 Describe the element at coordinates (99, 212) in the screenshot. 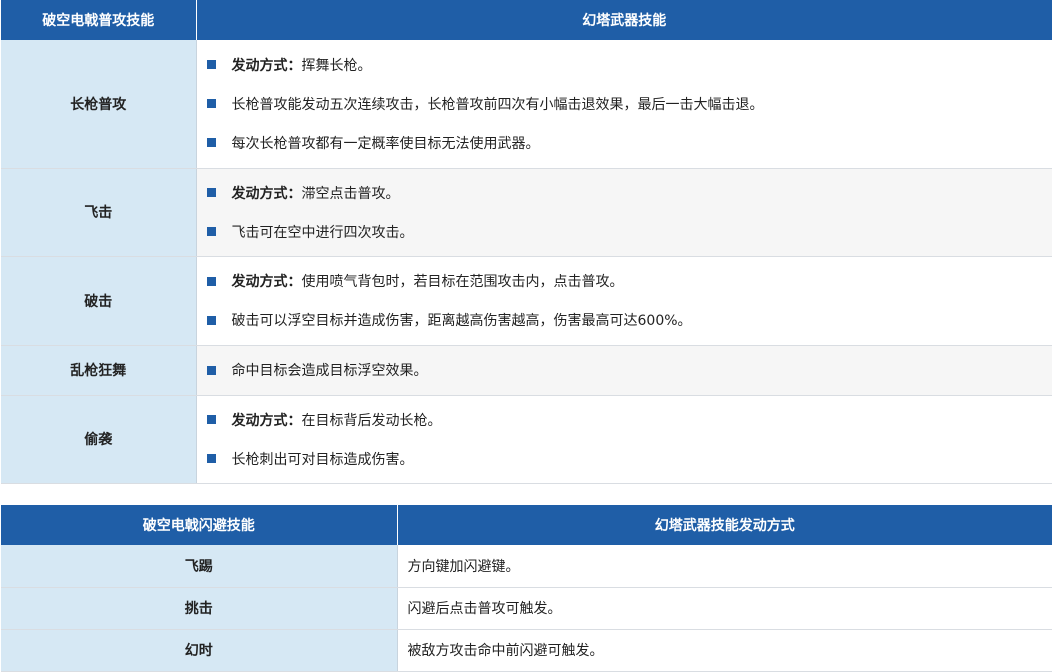

I see `skill-name: 飞击` at that location.